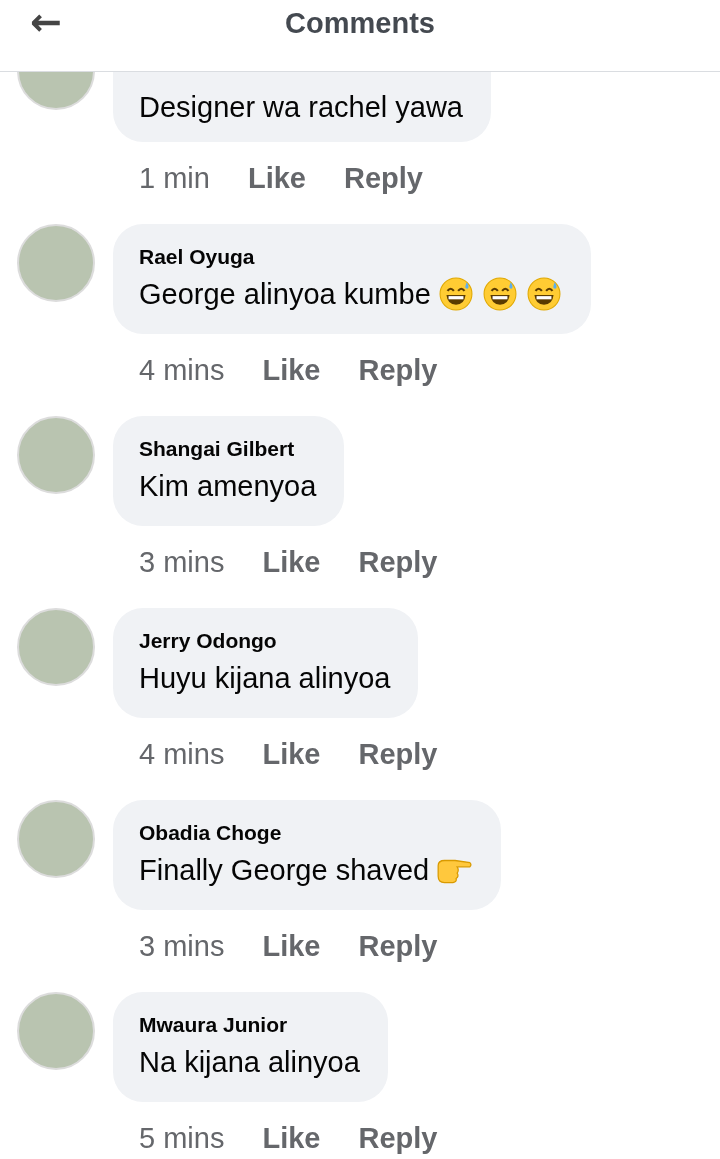 The image size is (720, 1159). What do you see at coordinates (174, 178) in the screenshot?
I see `comment-time: 1 min` at bounding box center [174, 178].